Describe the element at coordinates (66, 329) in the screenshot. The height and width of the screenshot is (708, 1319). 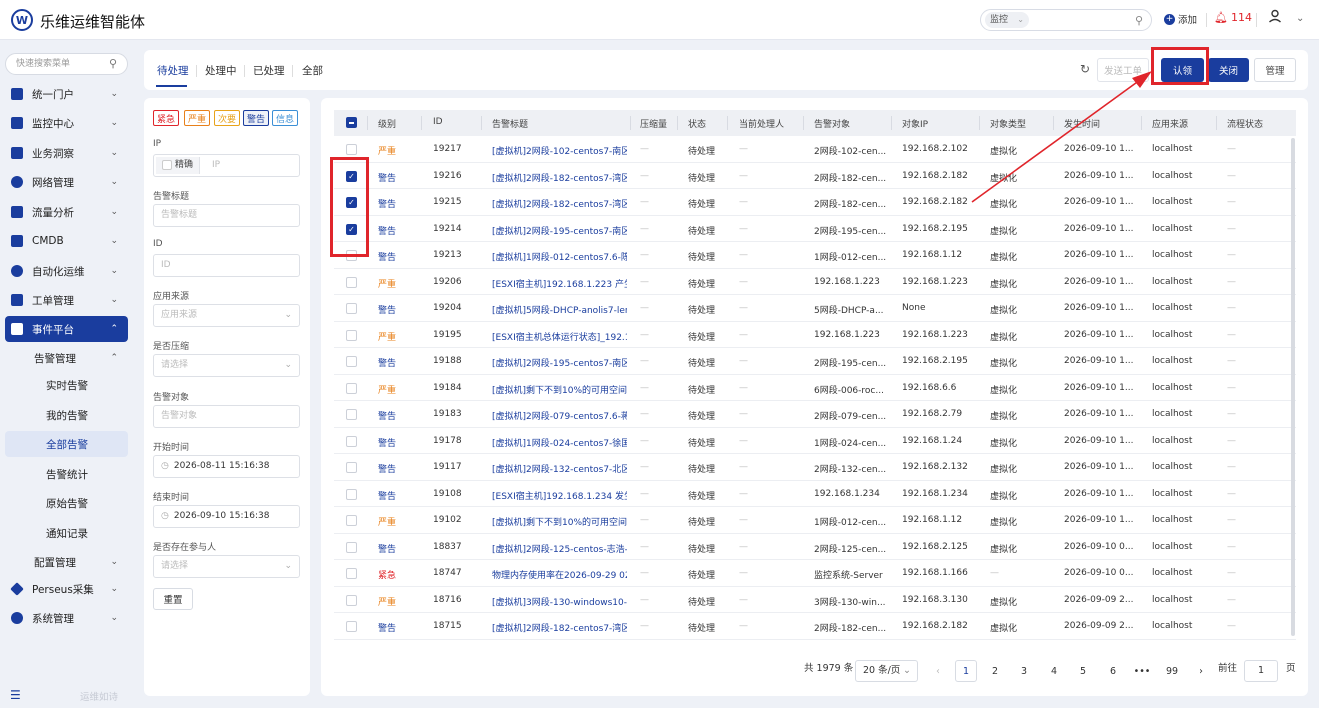
I see `sidebar-item-event-platform: 事件平台 ⌃` at that location.